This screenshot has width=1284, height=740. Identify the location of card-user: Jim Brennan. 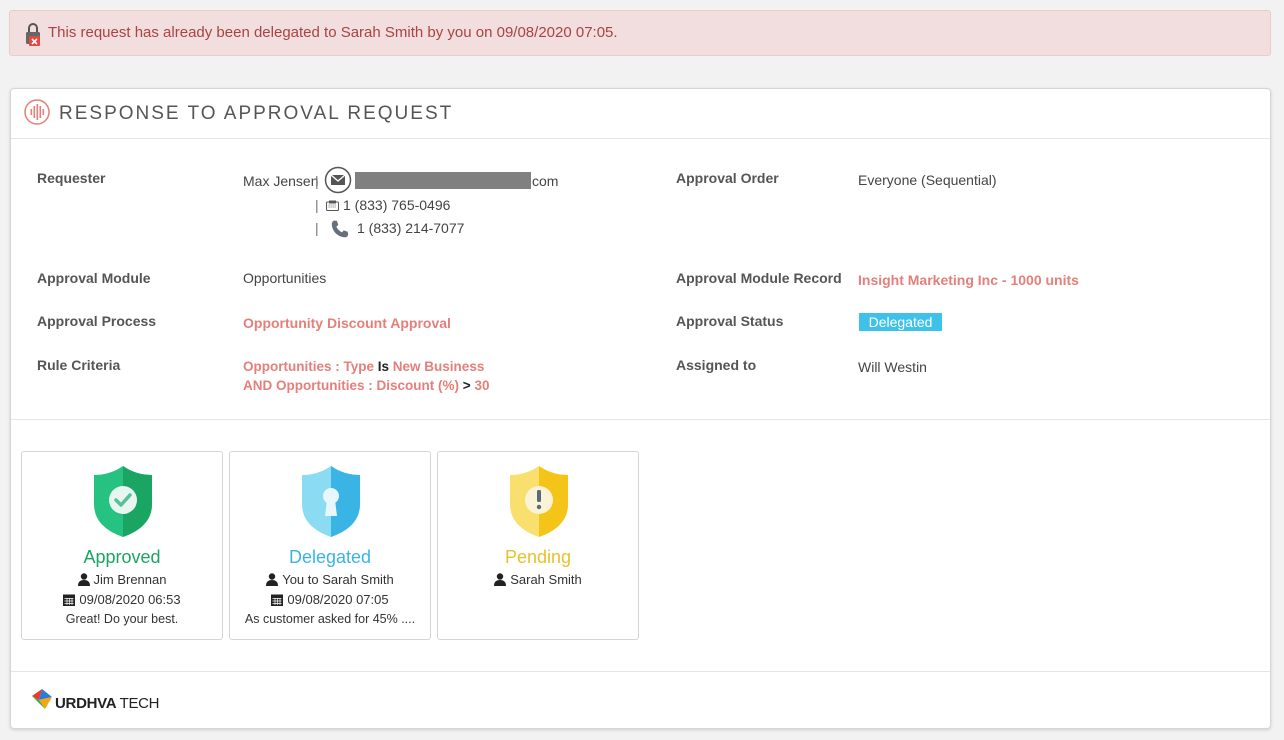
(122, 579).